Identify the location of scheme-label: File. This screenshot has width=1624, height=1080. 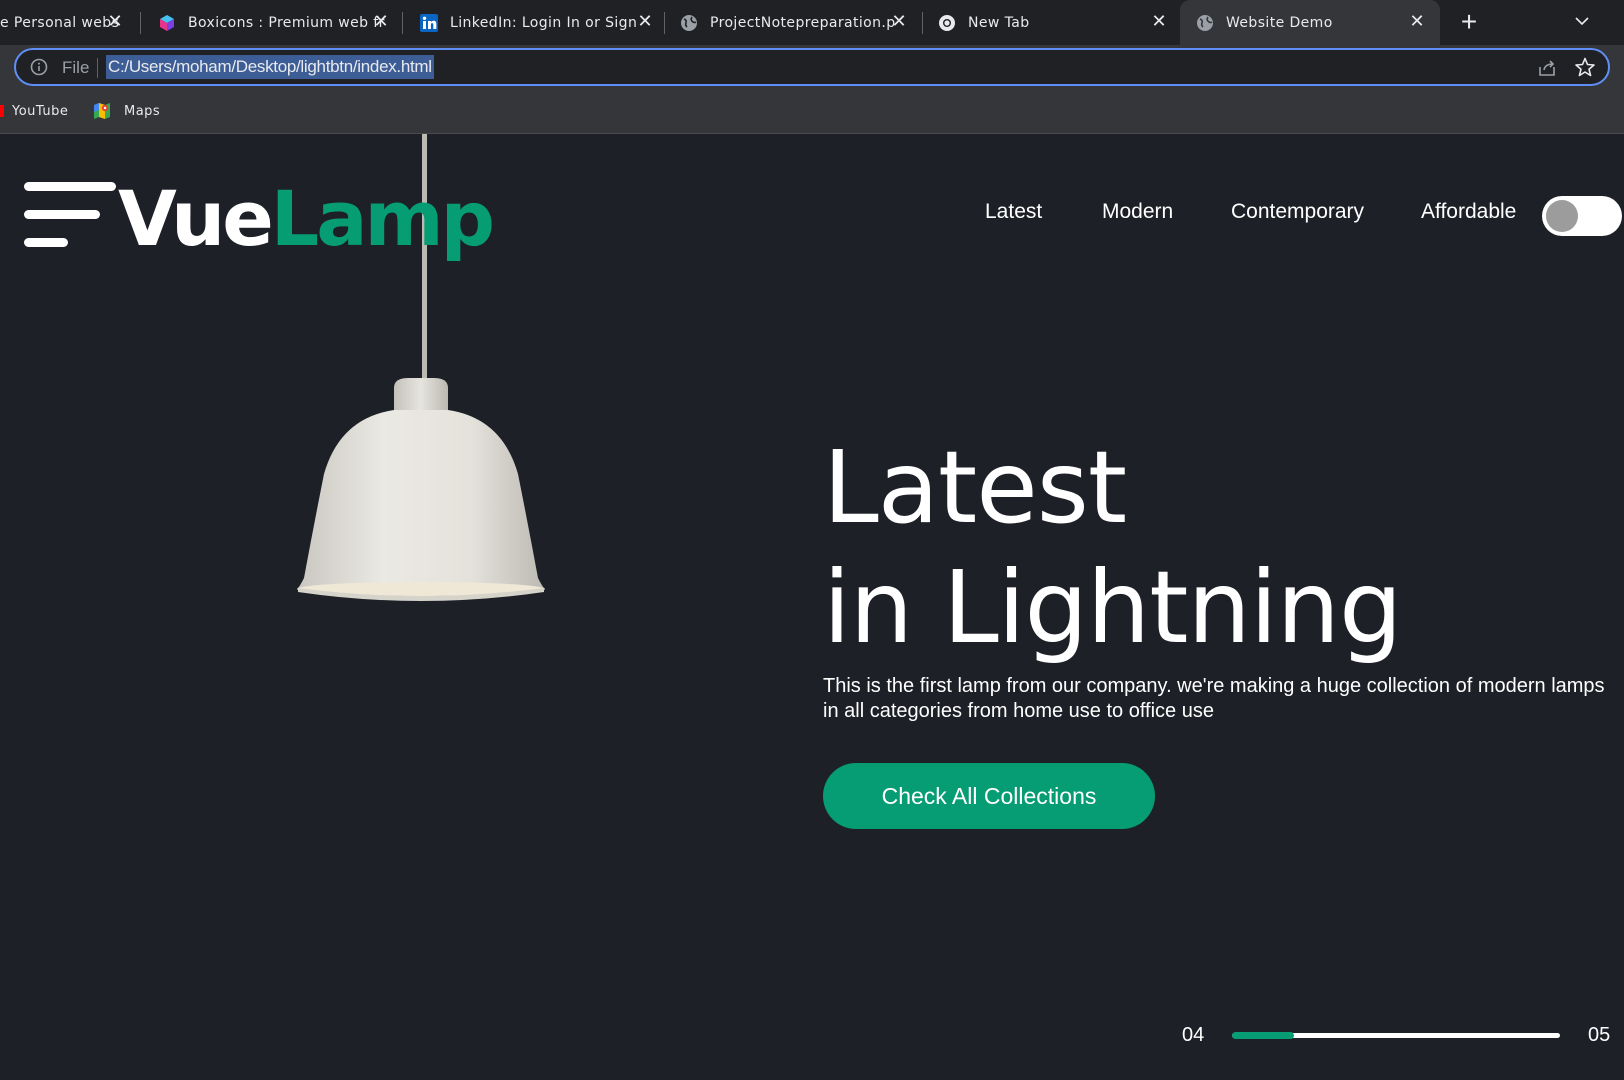
(76, 67).